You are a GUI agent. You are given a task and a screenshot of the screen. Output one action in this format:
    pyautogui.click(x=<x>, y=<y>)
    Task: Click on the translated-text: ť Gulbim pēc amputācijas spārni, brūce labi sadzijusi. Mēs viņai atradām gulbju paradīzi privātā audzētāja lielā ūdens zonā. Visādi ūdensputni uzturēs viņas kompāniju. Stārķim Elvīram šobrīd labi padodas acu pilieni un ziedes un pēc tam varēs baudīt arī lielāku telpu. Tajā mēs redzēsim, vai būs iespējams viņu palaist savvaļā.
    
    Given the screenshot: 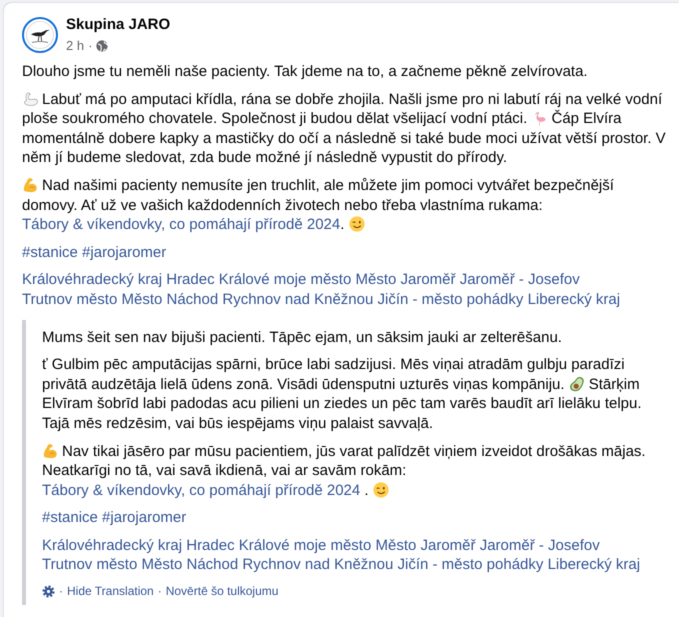 What is the action you would take?
    pyautogui.click(x=342, y=394)
    